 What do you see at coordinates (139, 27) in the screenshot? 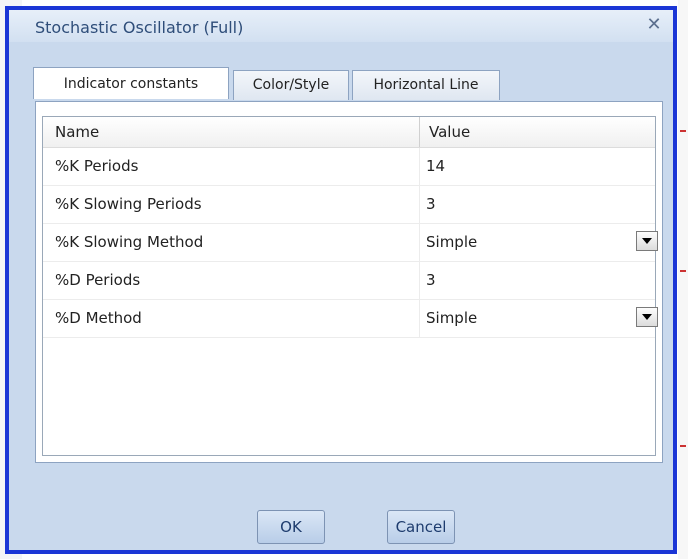
I see `dialog-title: Stochastic Oscillator (Full)` at bounding box center [139, 27].